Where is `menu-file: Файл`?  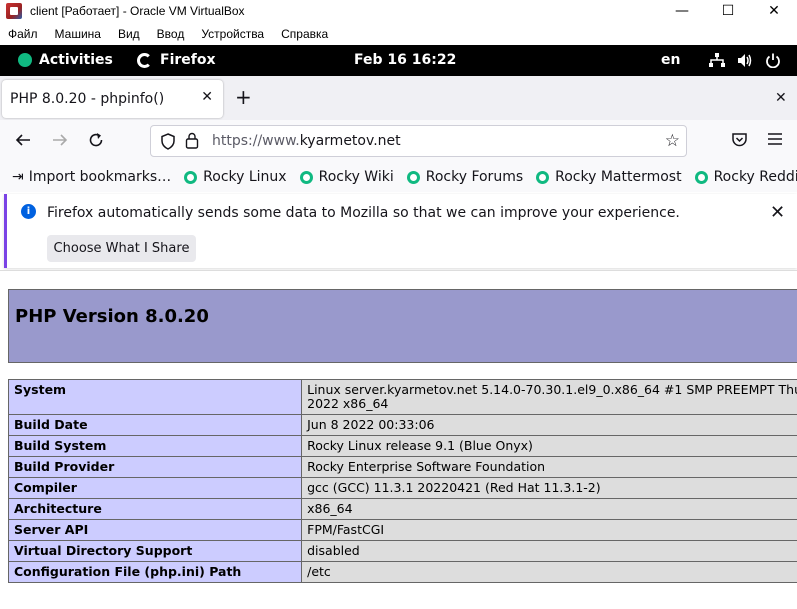 menu-file: Файл is located at coordinates (23, 34).